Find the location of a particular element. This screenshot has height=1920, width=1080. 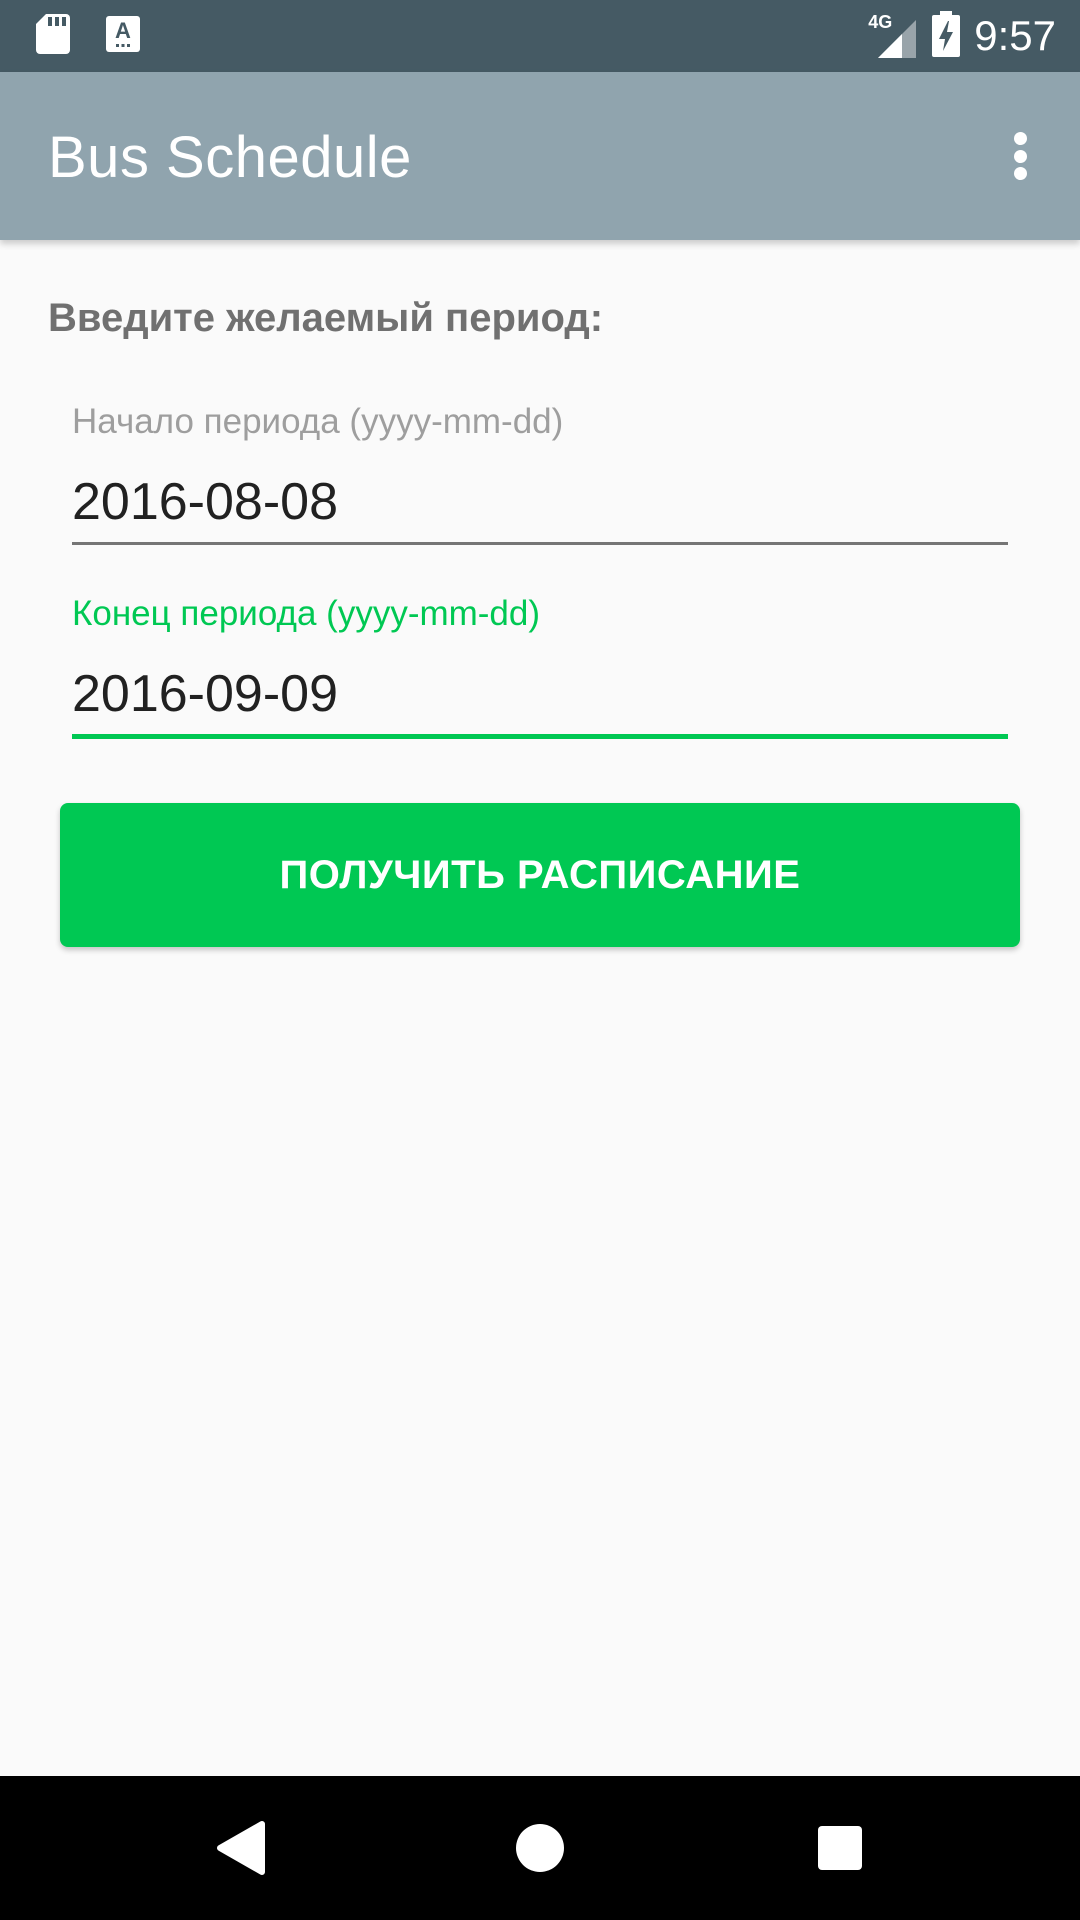

end-date-field: Конец периода (yyyy-mm-dd) is located at coordinates (540, 666).